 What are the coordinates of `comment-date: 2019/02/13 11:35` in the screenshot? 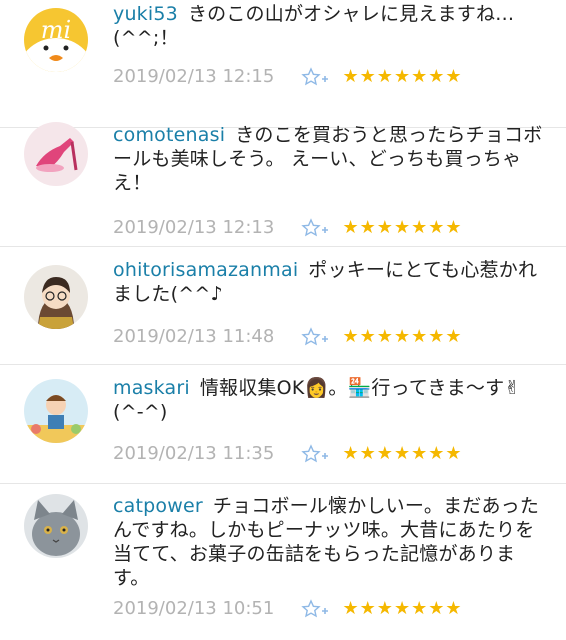 It's located at (194, 453).